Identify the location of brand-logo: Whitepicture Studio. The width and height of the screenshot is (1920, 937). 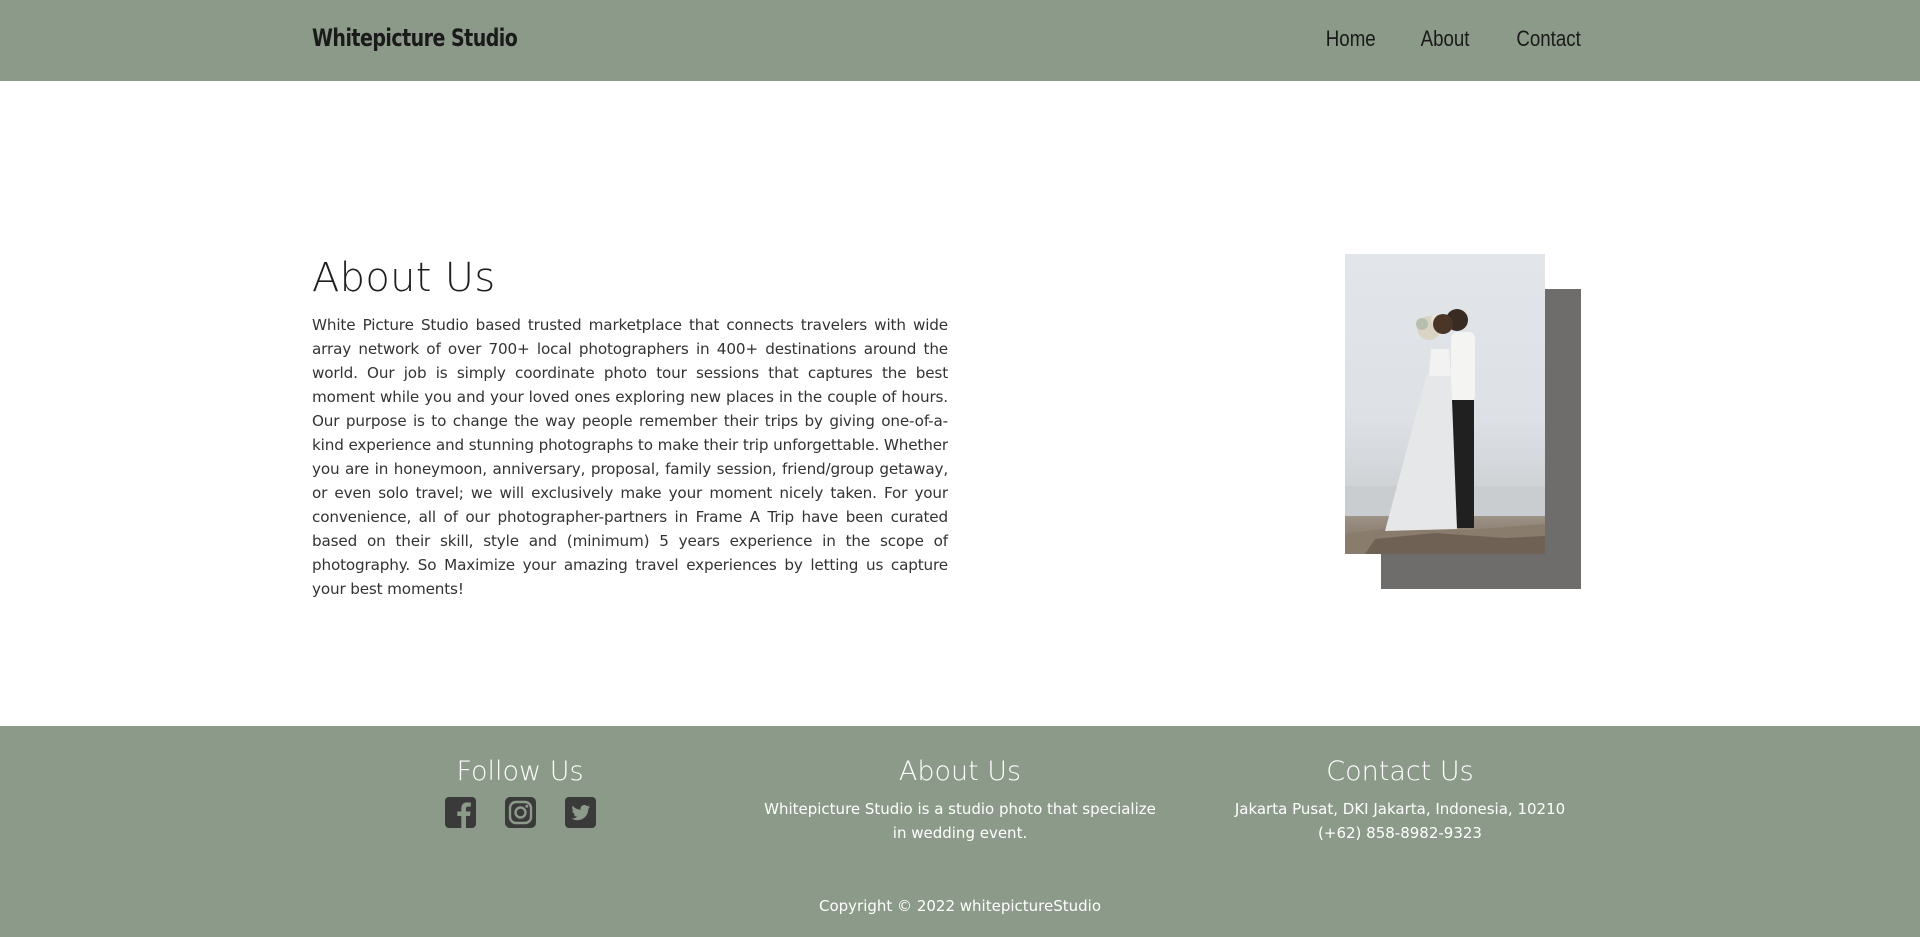
(415, 38).